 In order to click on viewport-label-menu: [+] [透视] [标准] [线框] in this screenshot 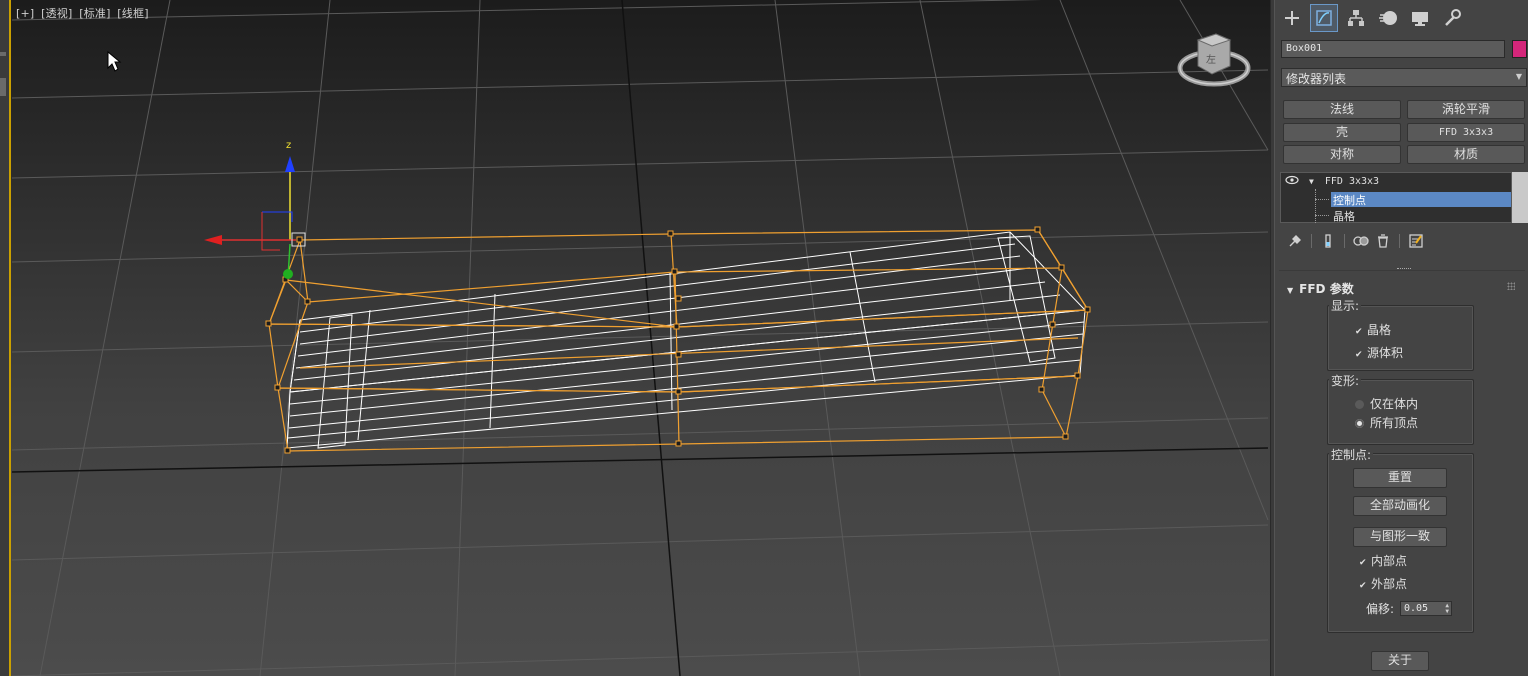, I will do `click(84, 13)`.